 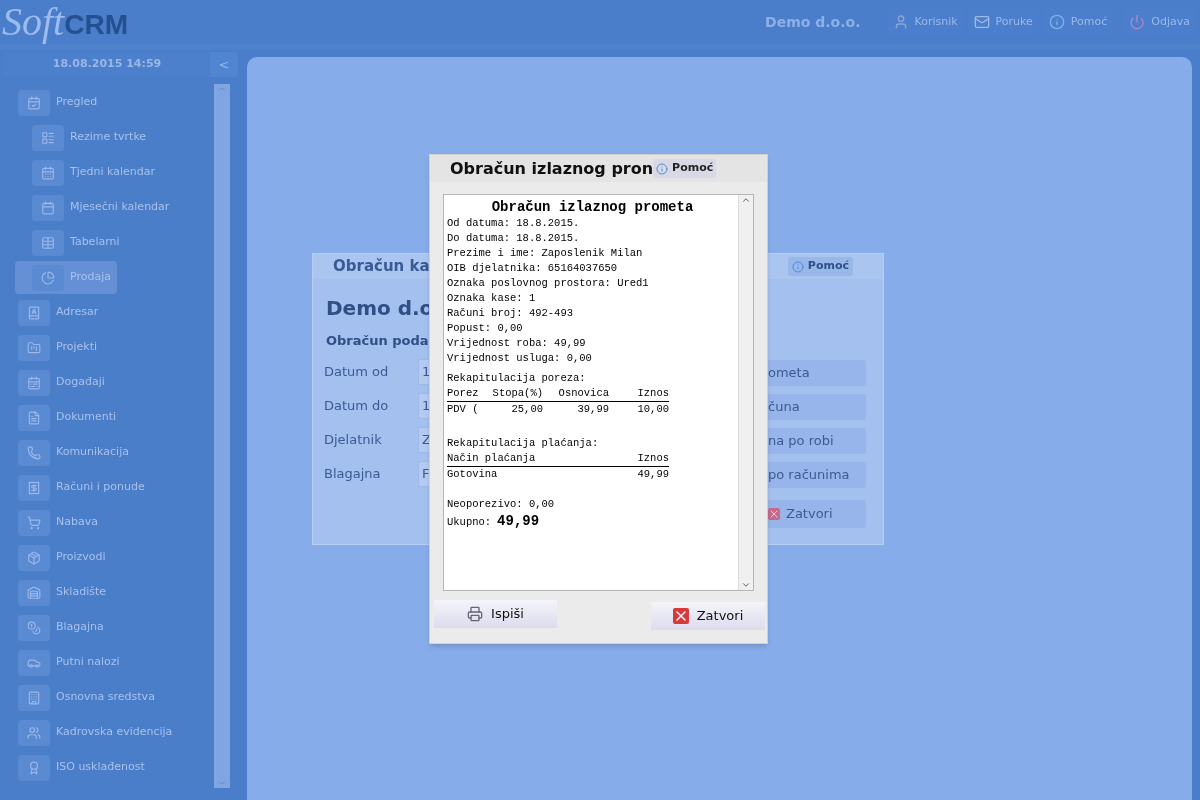 I want to click on close-button: Zatvori, so click(x=708, y=616).